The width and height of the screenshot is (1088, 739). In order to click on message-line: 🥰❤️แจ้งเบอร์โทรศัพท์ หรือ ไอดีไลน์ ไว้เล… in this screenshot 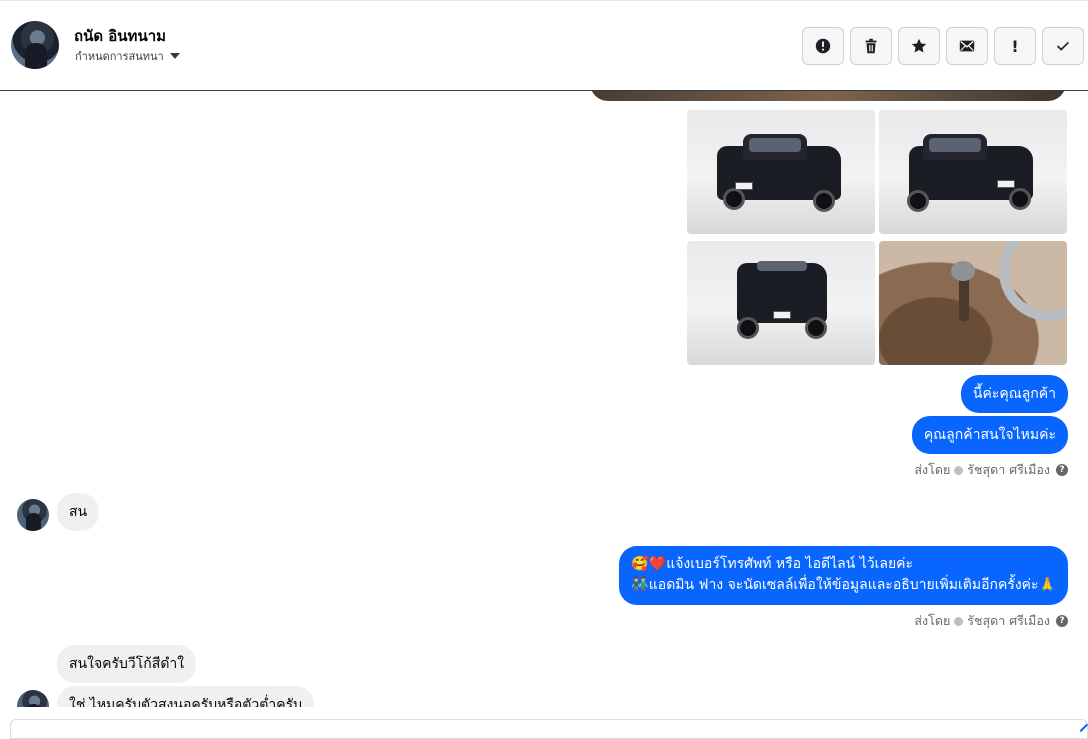, I will do `click(772, 564)`.